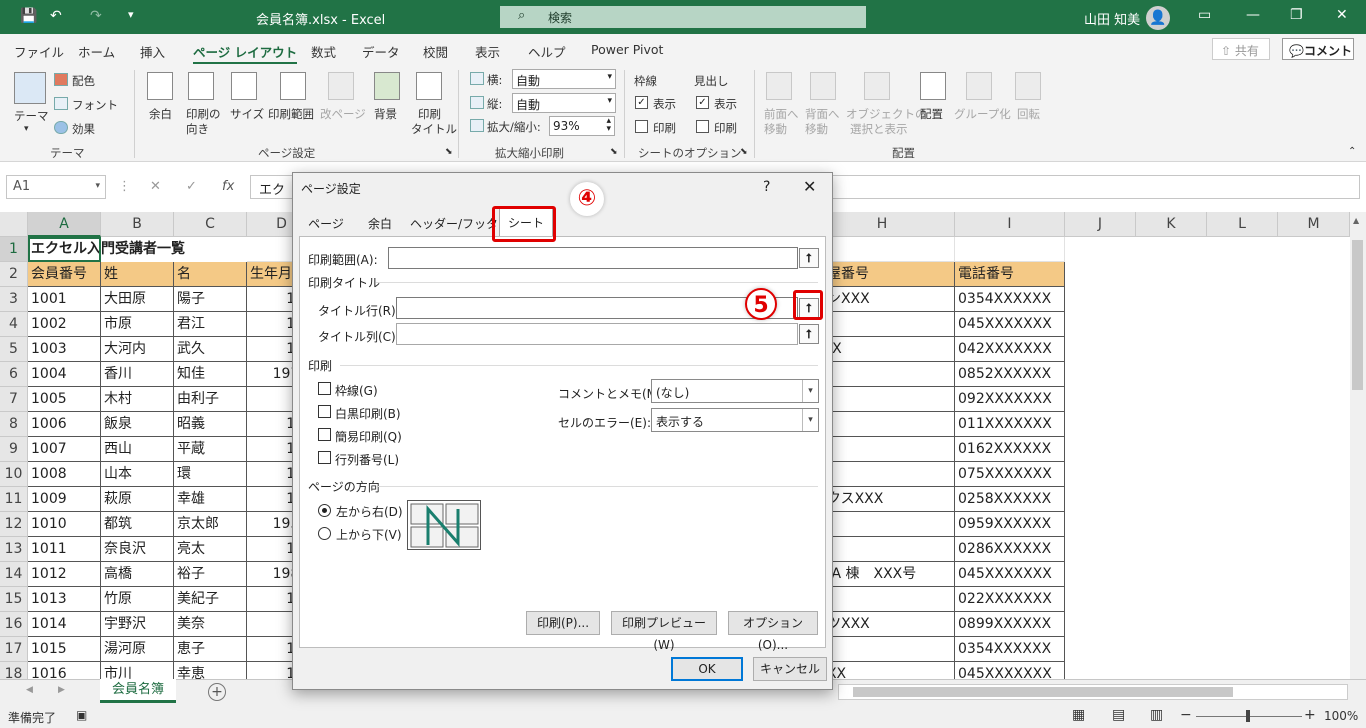 The image size is (1366, 728). What do you see at coordinates (1253, 15) in the screenshot?
I see `minimize-icon: —` at bounding box center [1253, 15].